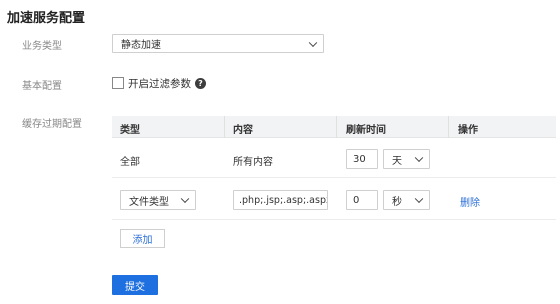  I want to click on row-2-delete-link: 删除, so click(470, 201).